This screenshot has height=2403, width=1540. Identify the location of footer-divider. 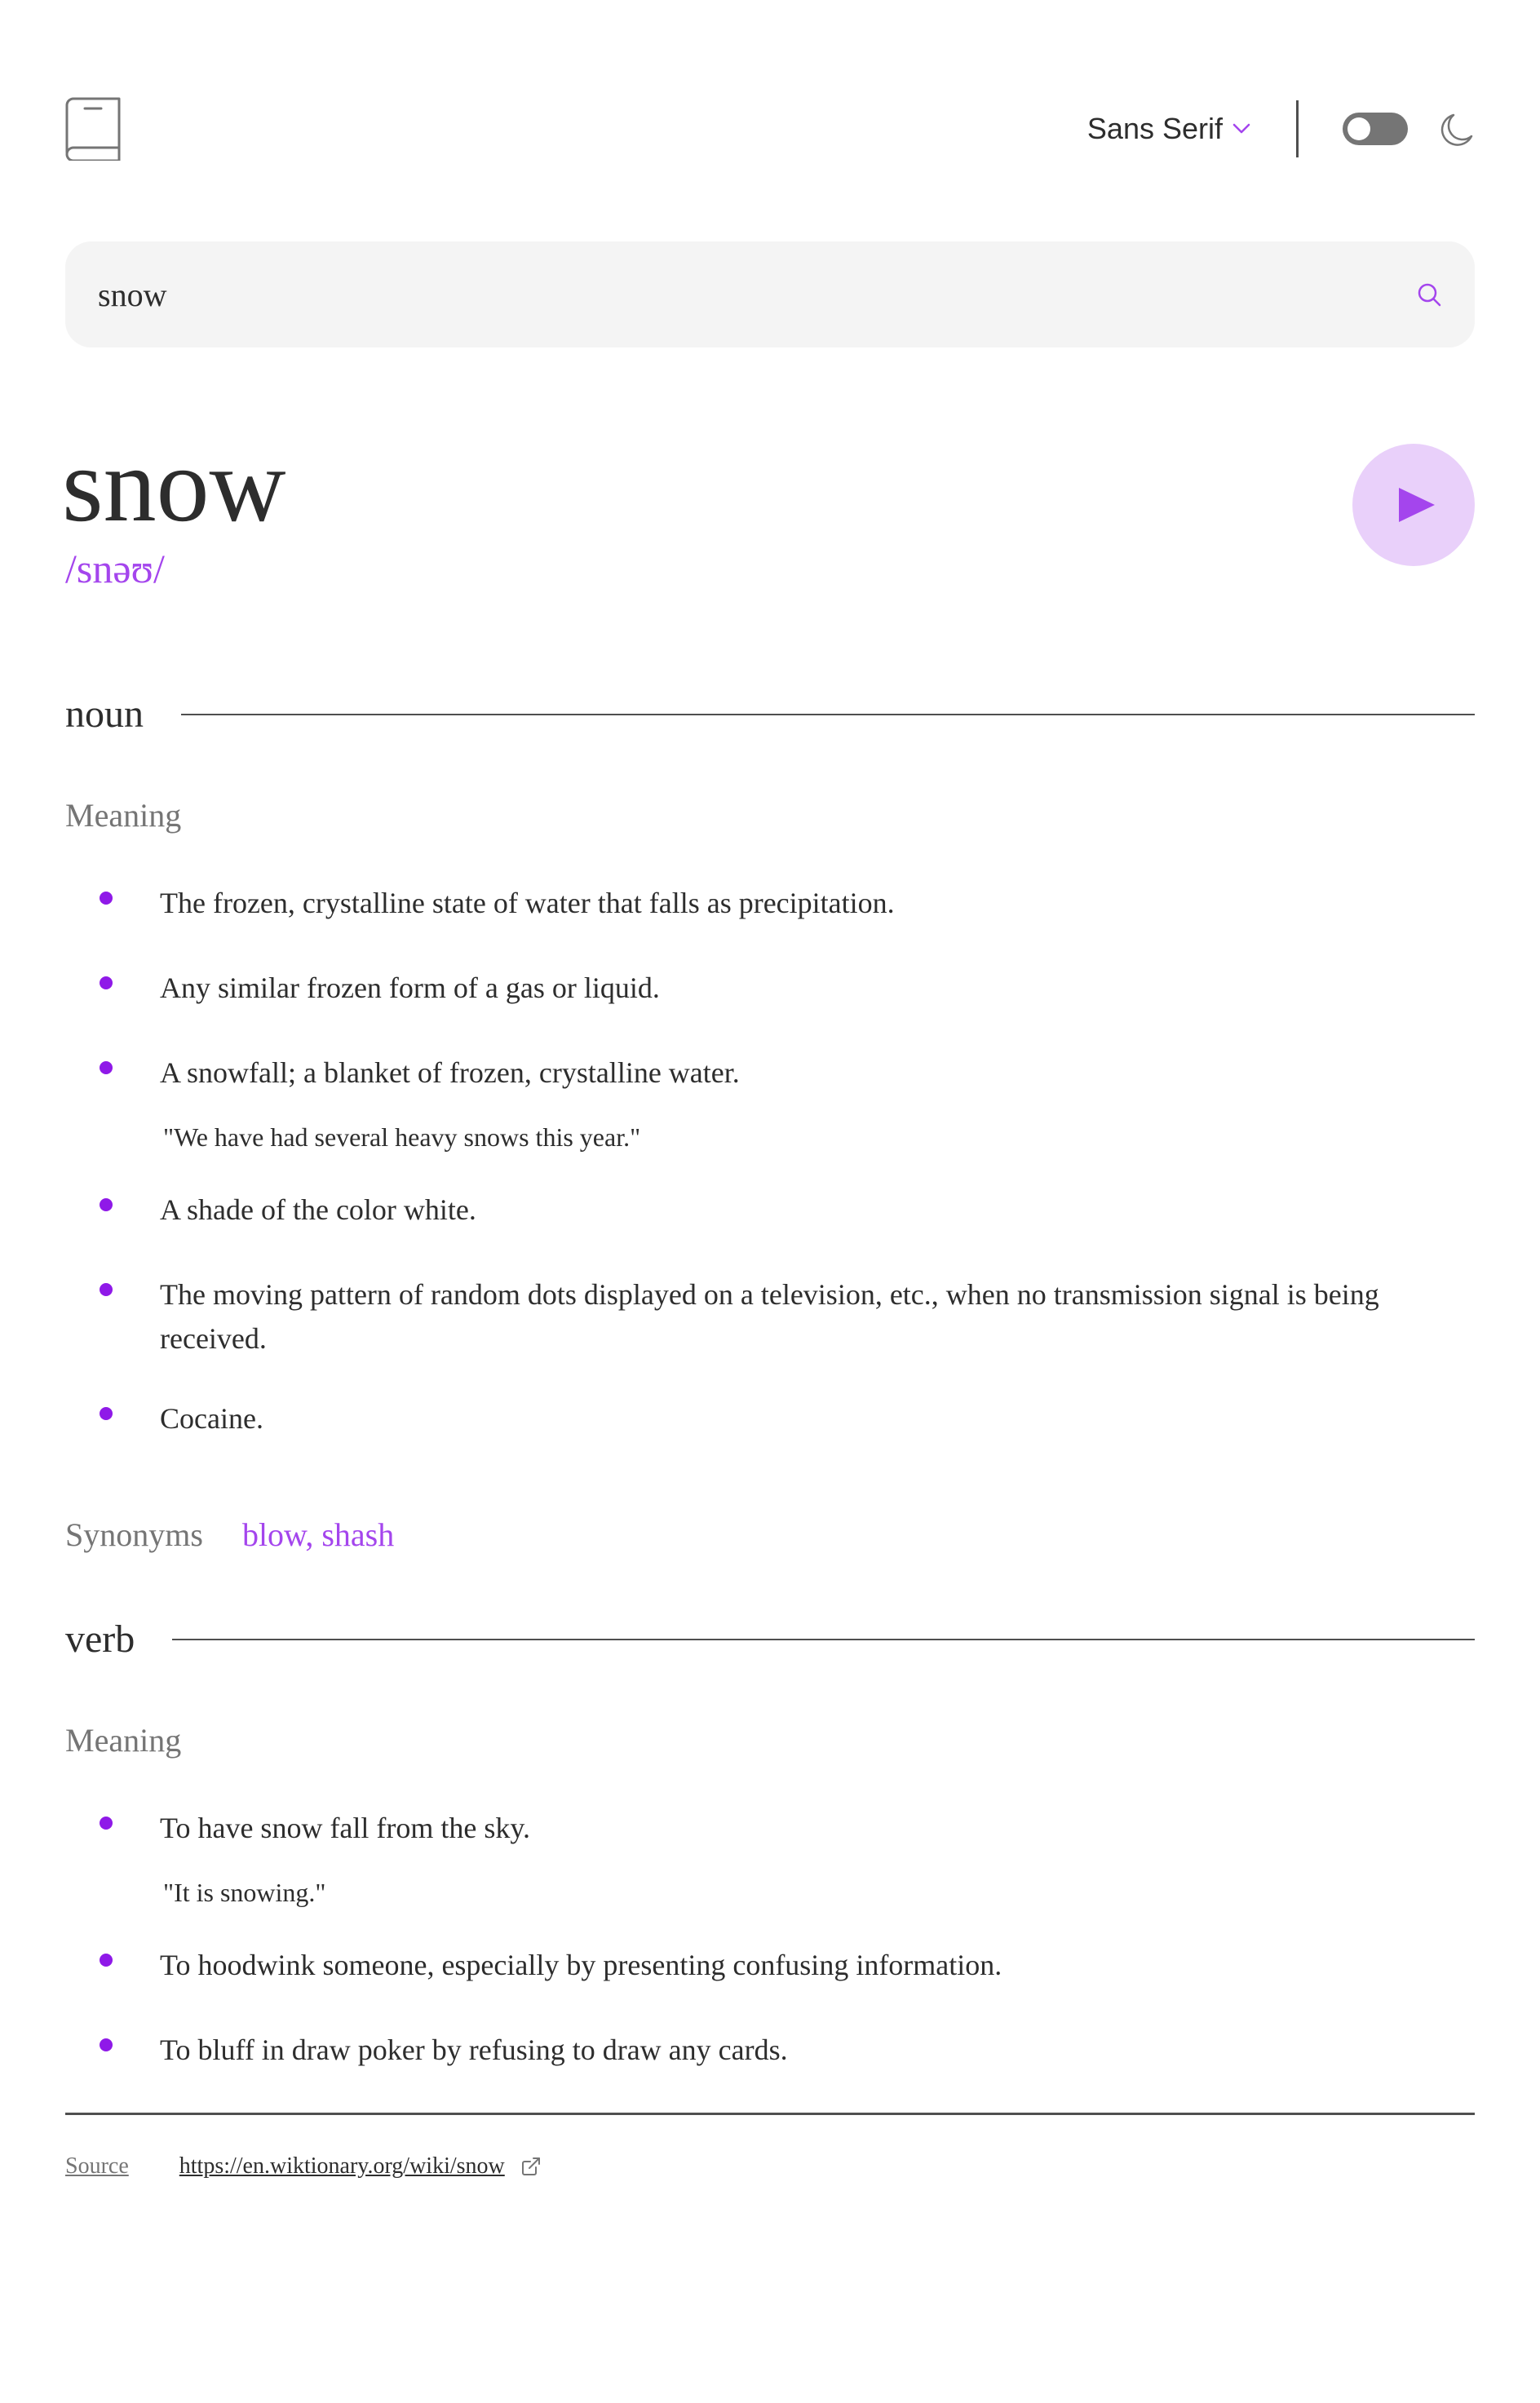
(770, 2114).